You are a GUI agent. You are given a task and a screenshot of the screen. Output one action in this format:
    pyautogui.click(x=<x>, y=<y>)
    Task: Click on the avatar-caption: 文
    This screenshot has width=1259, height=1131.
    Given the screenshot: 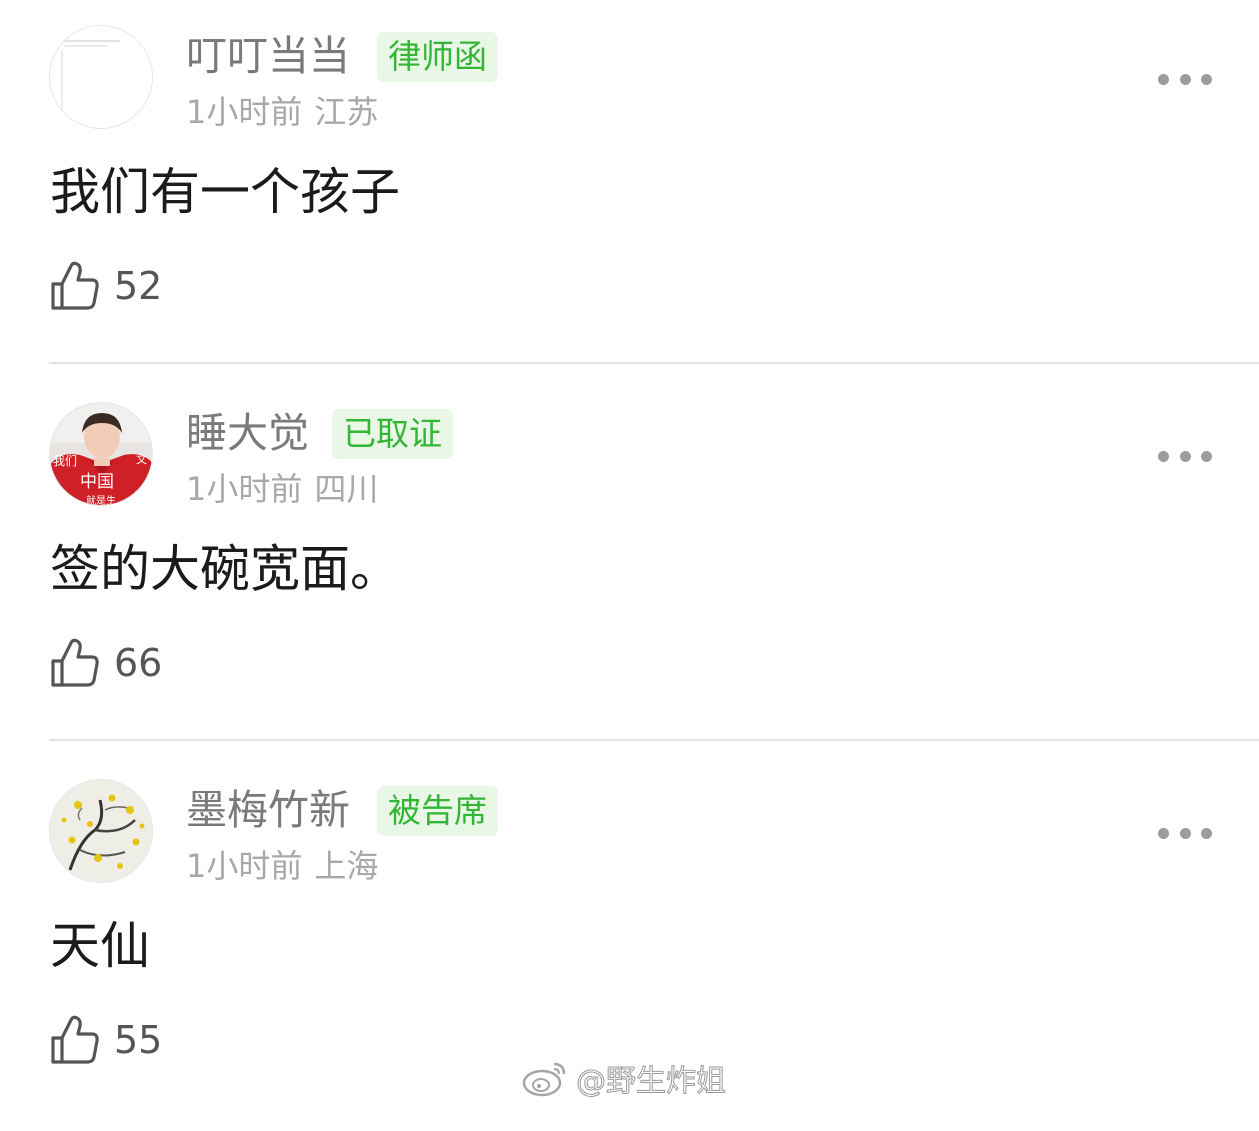 What is the action you would take?
    pyautogui.click(x=141, y=459)
    